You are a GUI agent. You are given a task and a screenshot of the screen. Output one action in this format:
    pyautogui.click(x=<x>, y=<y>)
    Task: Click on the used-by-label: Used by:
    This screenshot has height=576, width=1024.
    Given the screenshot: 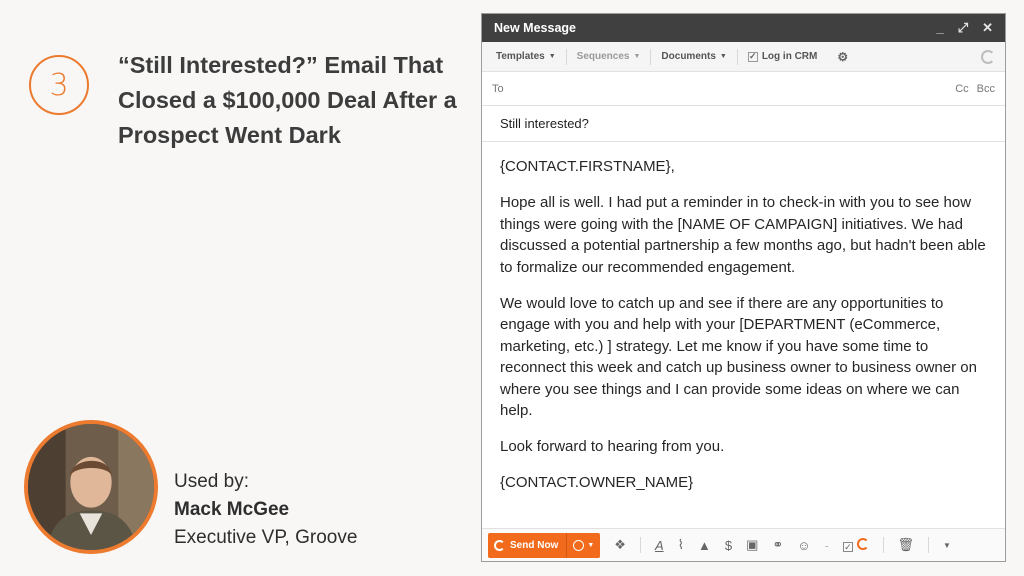 What is the action you would take?
    pyautogui.click(x=211, y=481)
    